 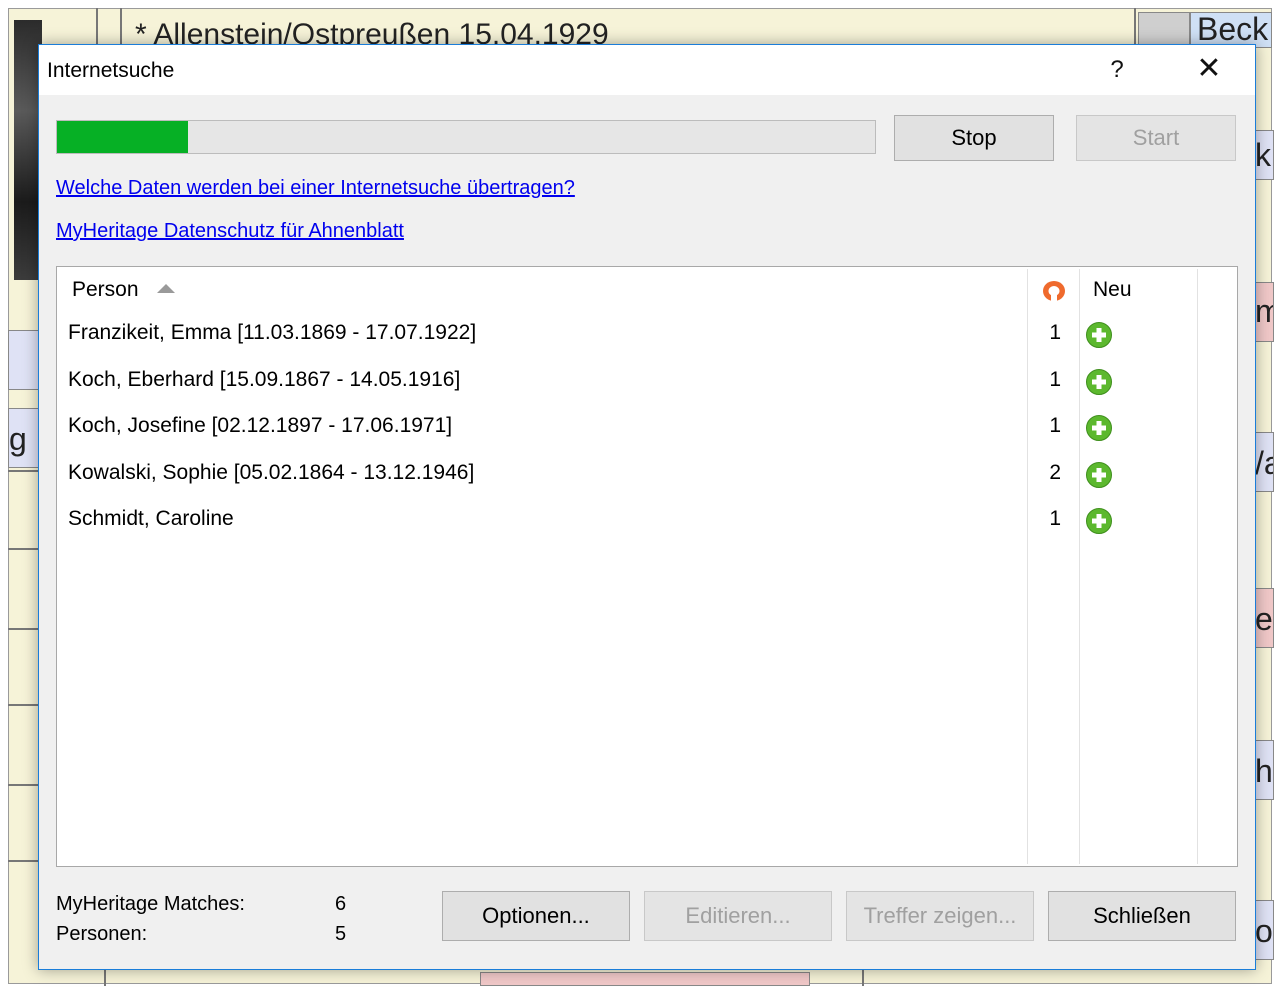 I want to click on myheritage-icon, so click(x=1054, y=291).